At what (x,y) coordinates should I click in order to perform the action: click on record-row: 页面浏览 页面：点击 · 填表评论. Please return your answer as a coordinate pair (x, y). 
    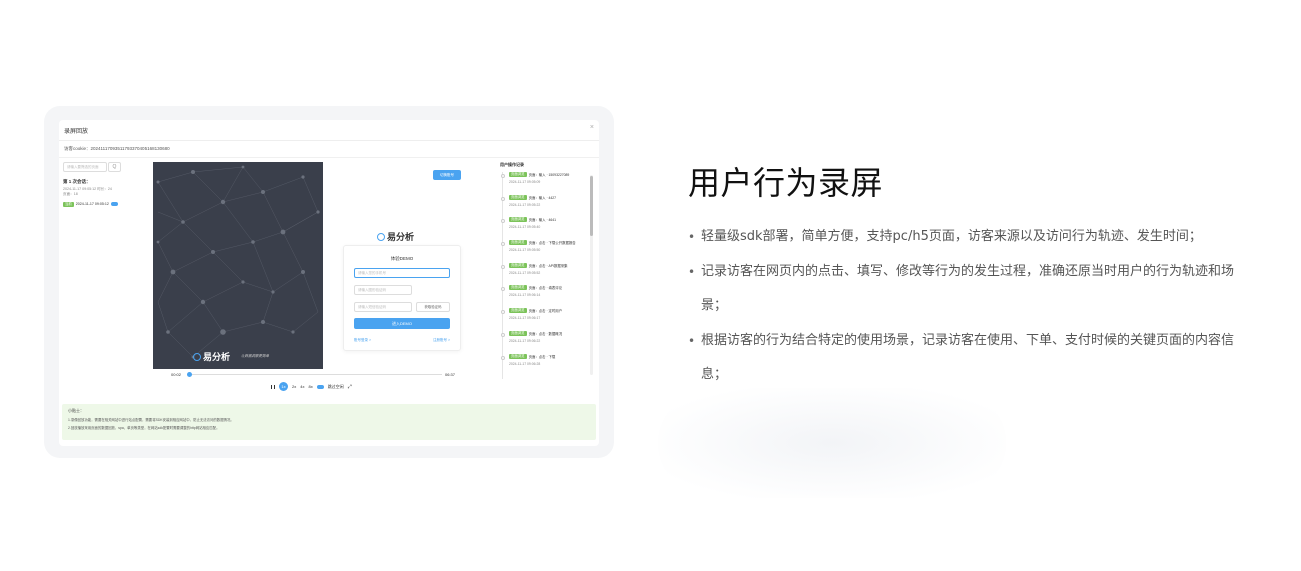
    Looking at the image, I should click on (550, 288).